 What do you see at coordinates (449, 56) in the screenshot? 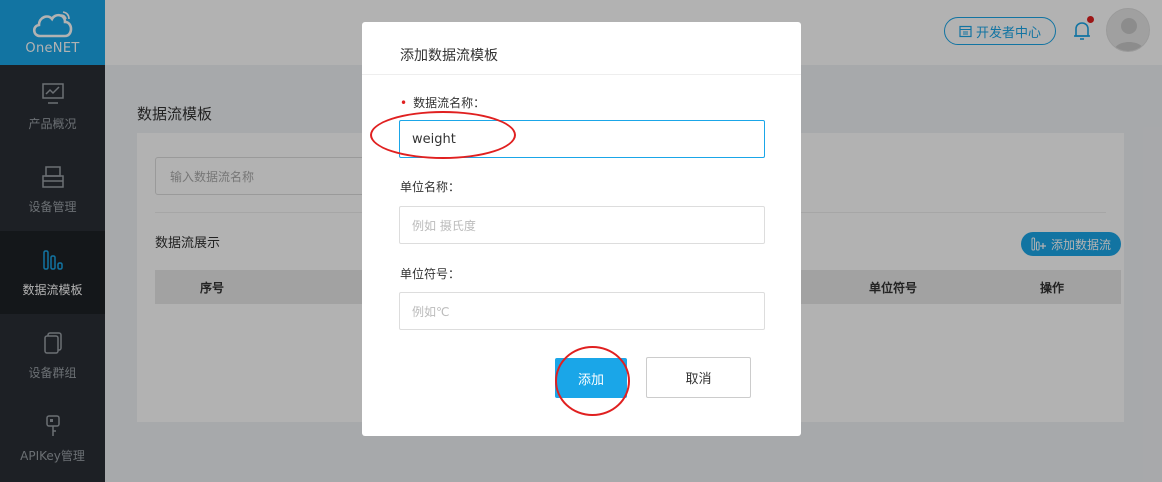
I see `dialog-title: 添加数据流模板` at bounding box center [449, 56].